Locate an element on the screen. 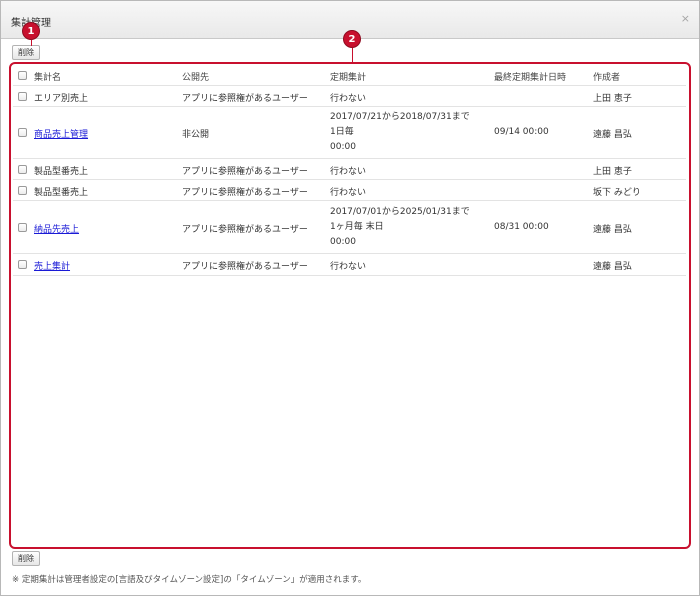  table-row: エリア別売上 アプリに参照権があるユーザー 行わない 上田 恵子 is located at coordinates (349, 96).